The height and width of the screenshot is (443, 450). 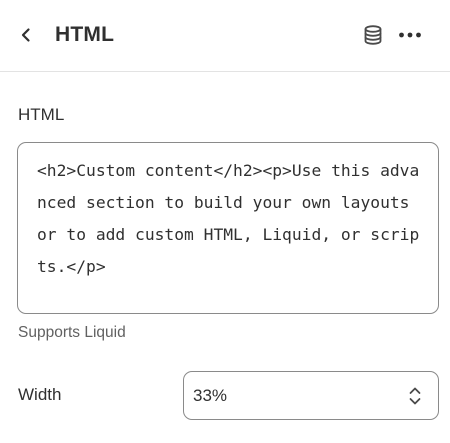 I want to click on page-title: HTML, so click(x=85, y=34).